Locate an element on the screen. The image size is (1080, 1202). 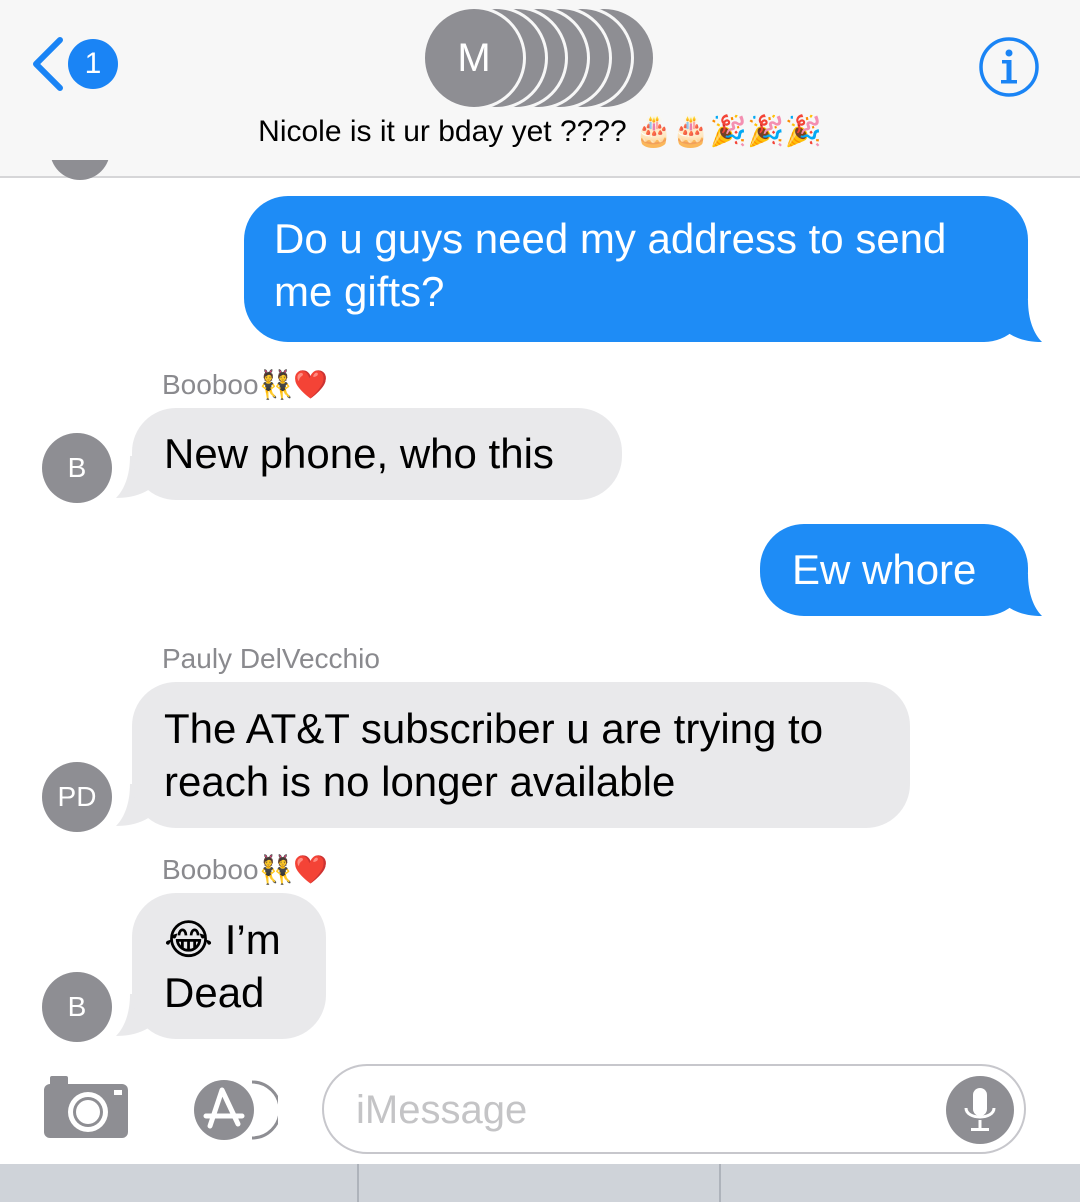
outgoing-message: Ew whore is located at coordinates (894, 570).